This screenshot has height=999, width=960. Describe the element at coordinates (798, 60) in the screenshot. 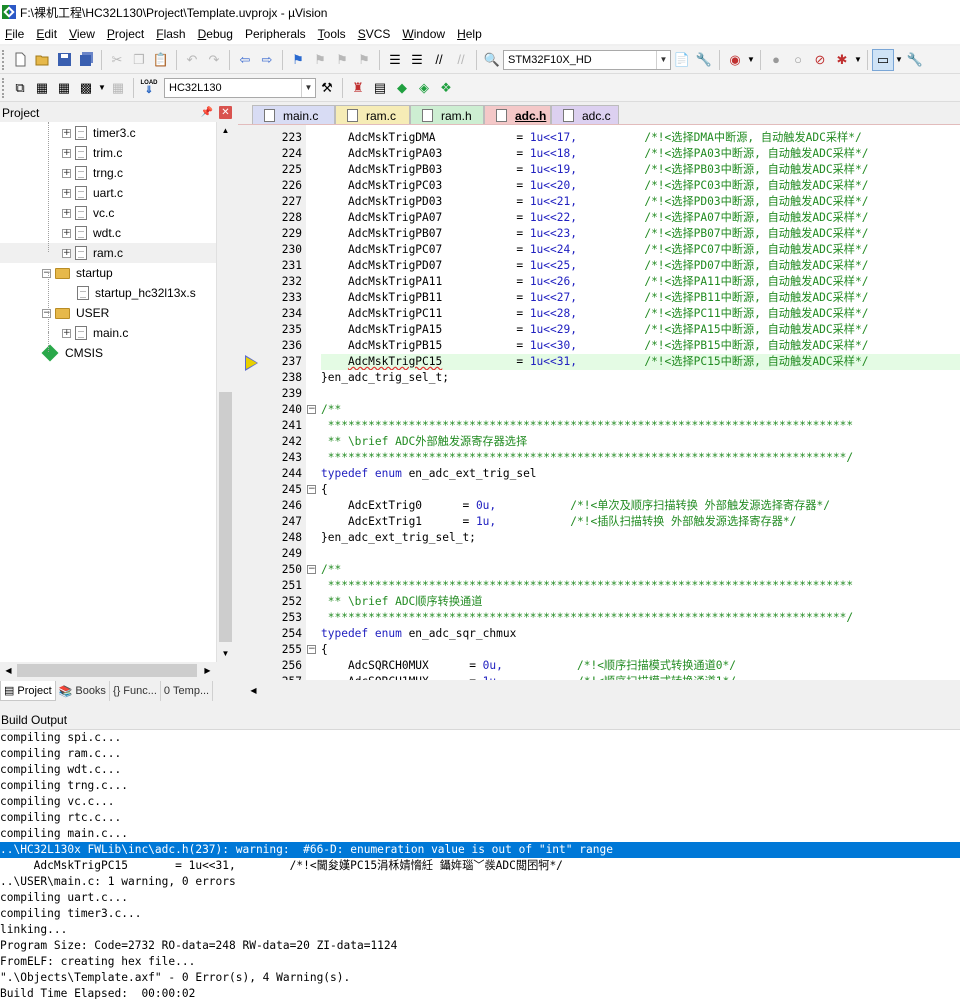

I see `disable-breakpoint-icon: ○` at that location.